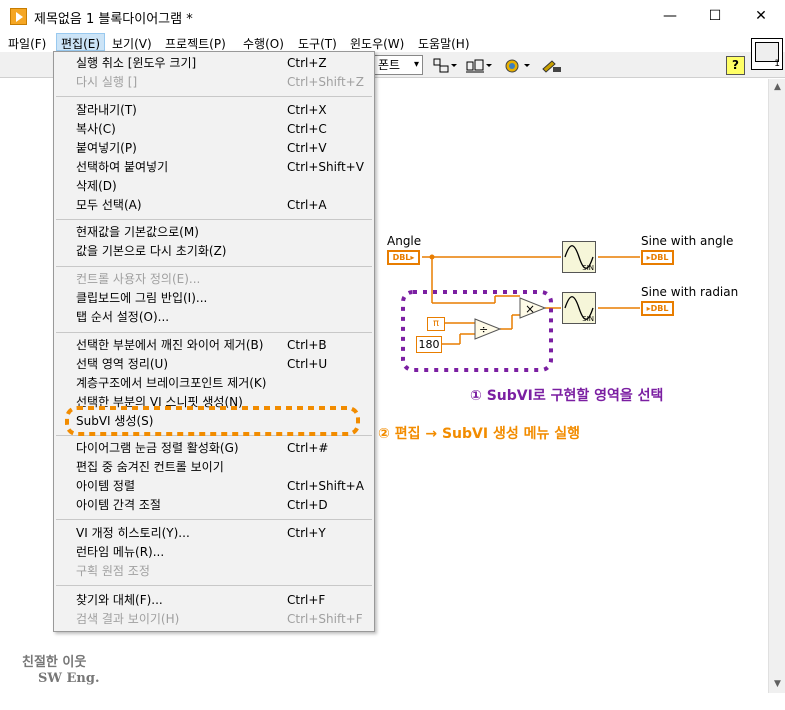  What do you see at coordinates (776, 386) in the screenshot?
I see `vertical-scrollbar: ▲ ▼` at bounding box center [776, 386].